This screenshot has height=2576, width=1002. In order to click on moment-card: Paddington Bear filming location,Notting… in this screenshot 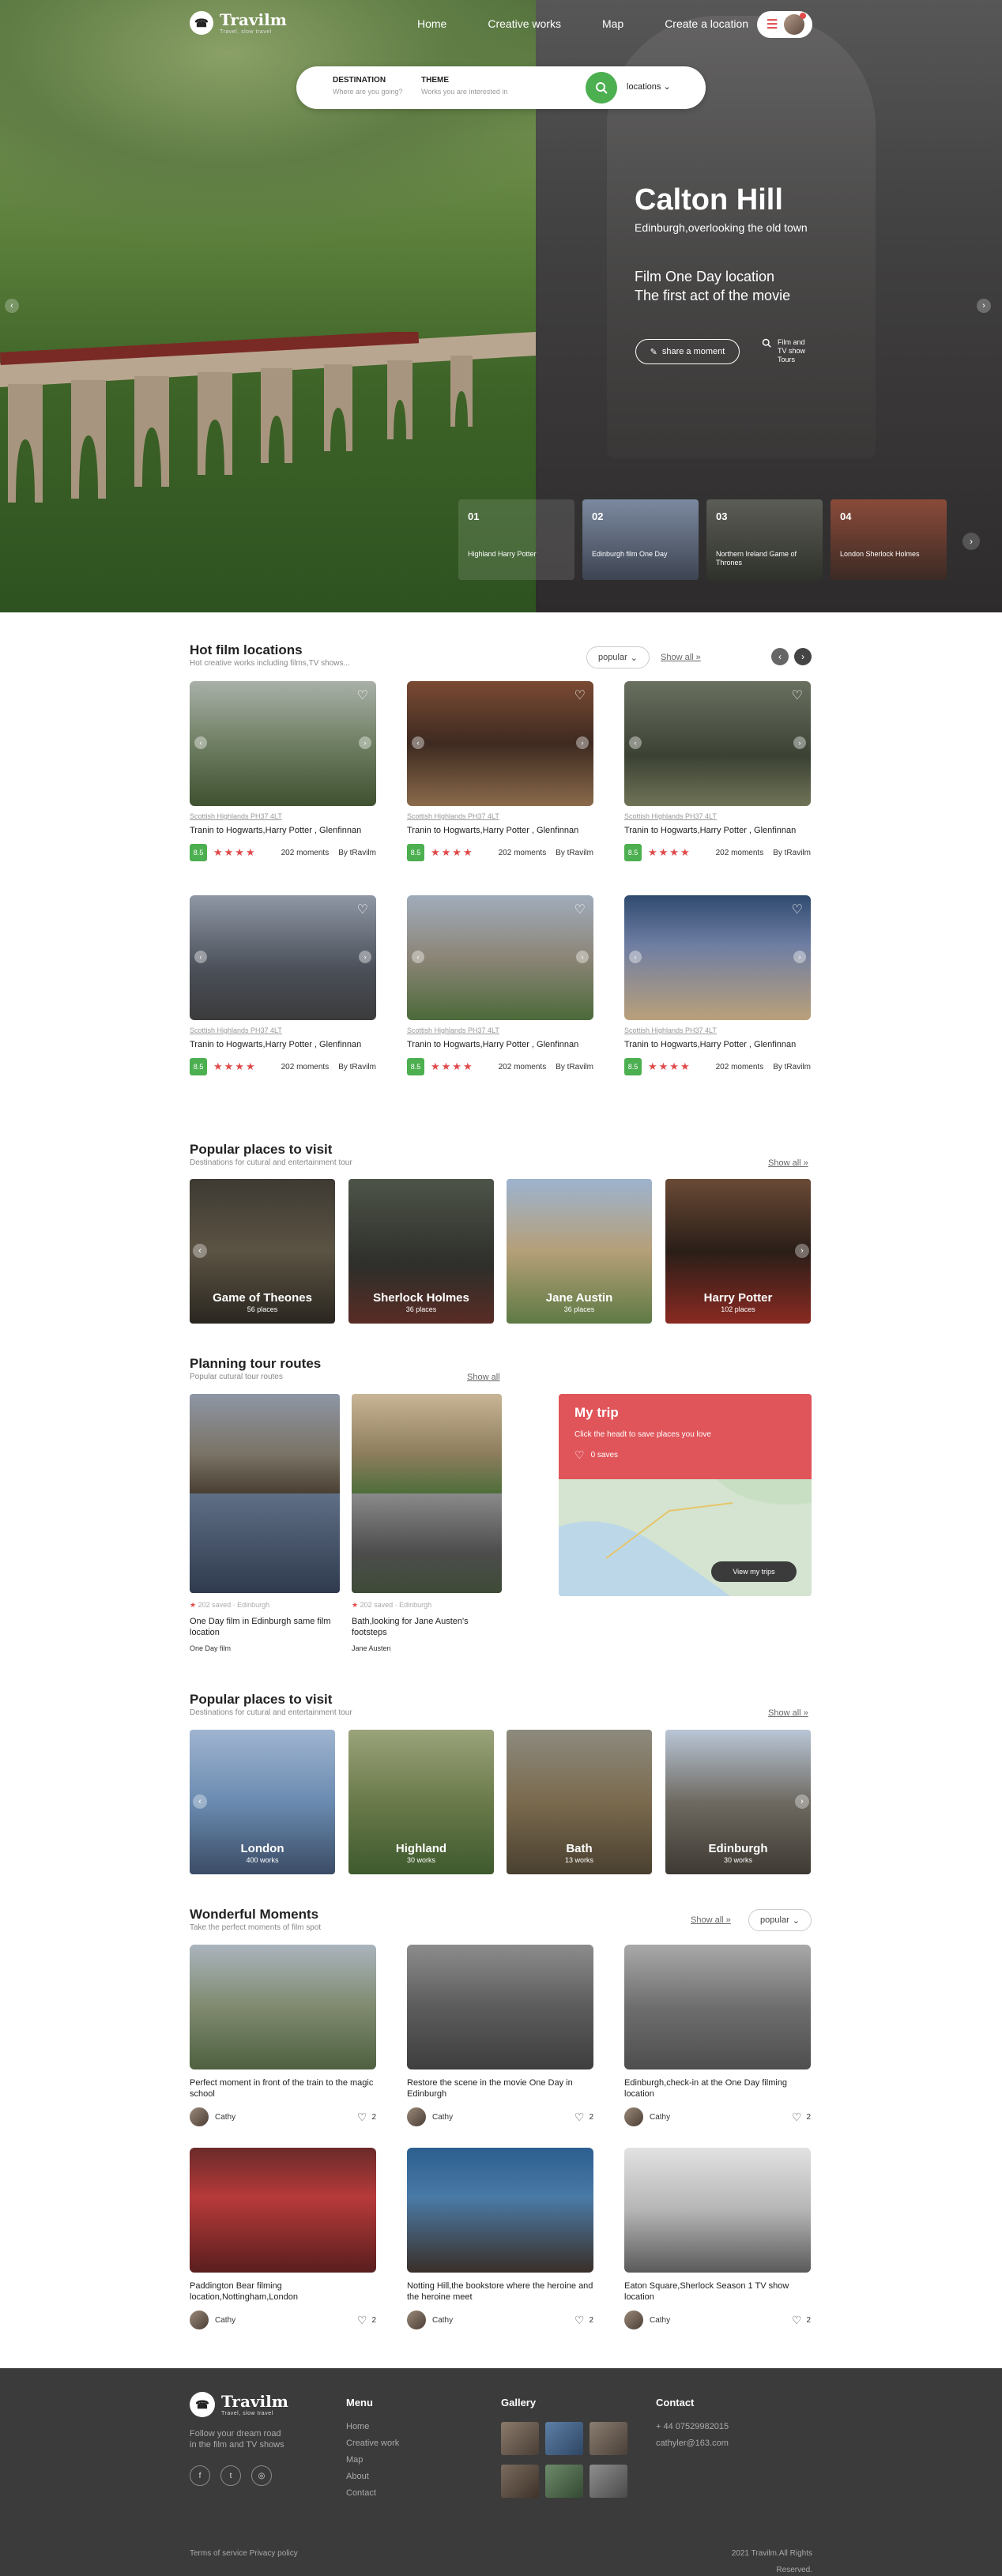, I will do `click(283, 2238)`.